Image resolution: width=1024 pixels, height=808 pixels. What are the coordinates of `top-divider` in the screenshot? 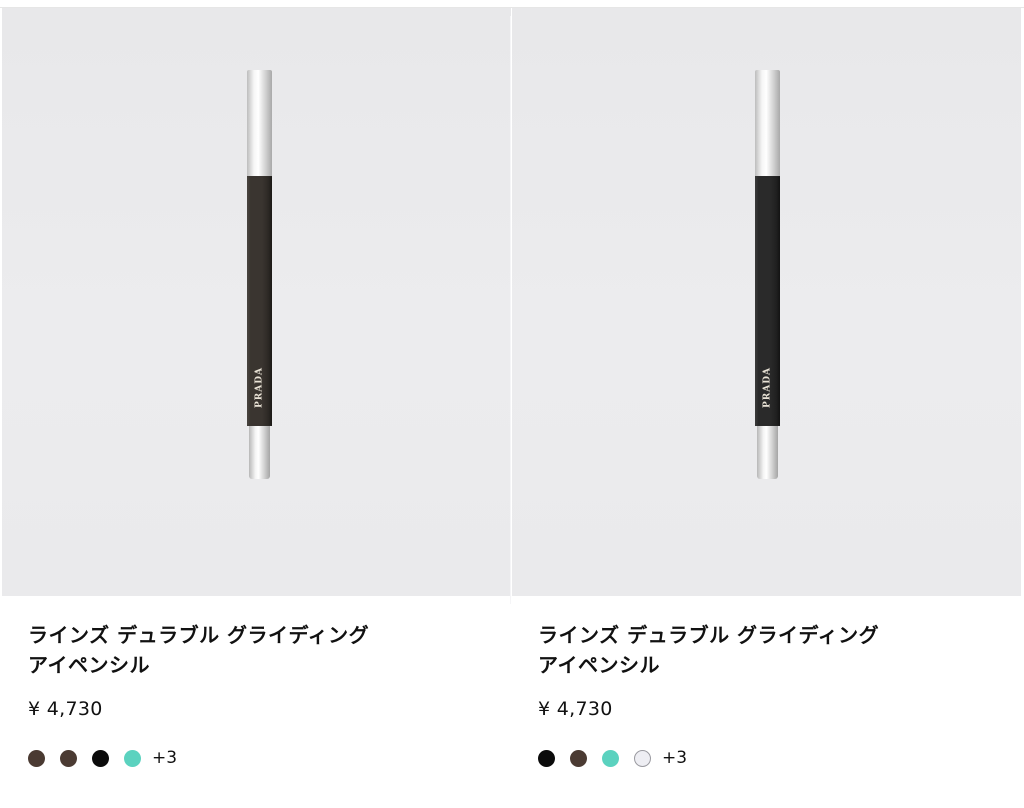 It's located at (512, 4).